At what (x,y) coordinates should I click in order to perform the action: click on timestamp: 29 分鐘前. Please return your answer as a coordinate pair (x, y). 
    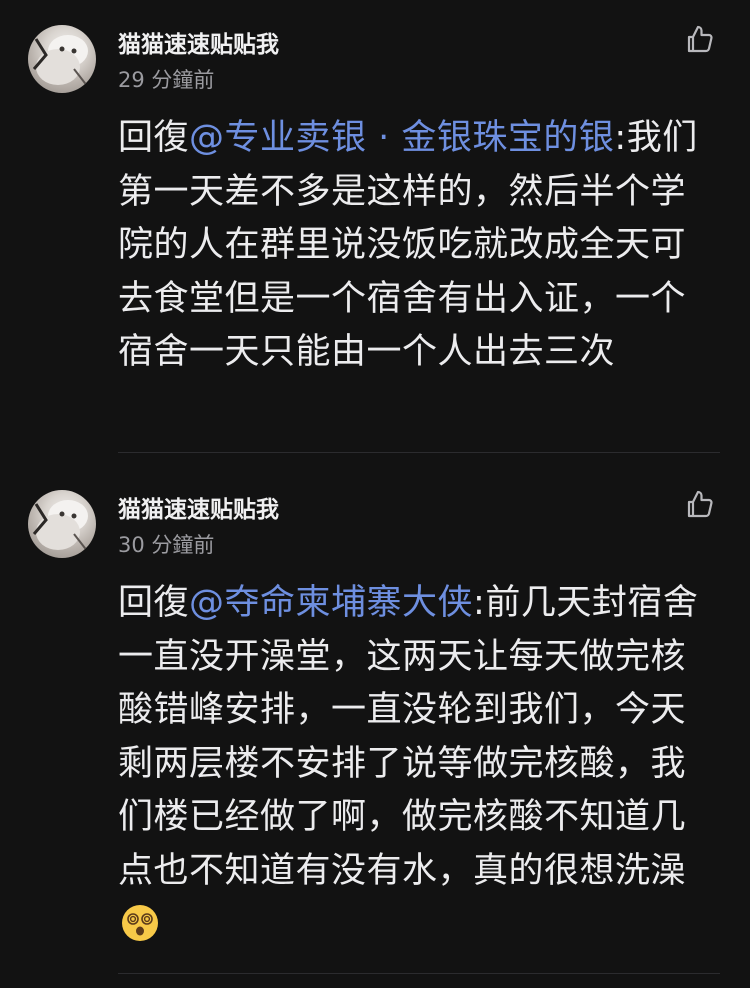
    Looking at the image, I should click on (166, 80).